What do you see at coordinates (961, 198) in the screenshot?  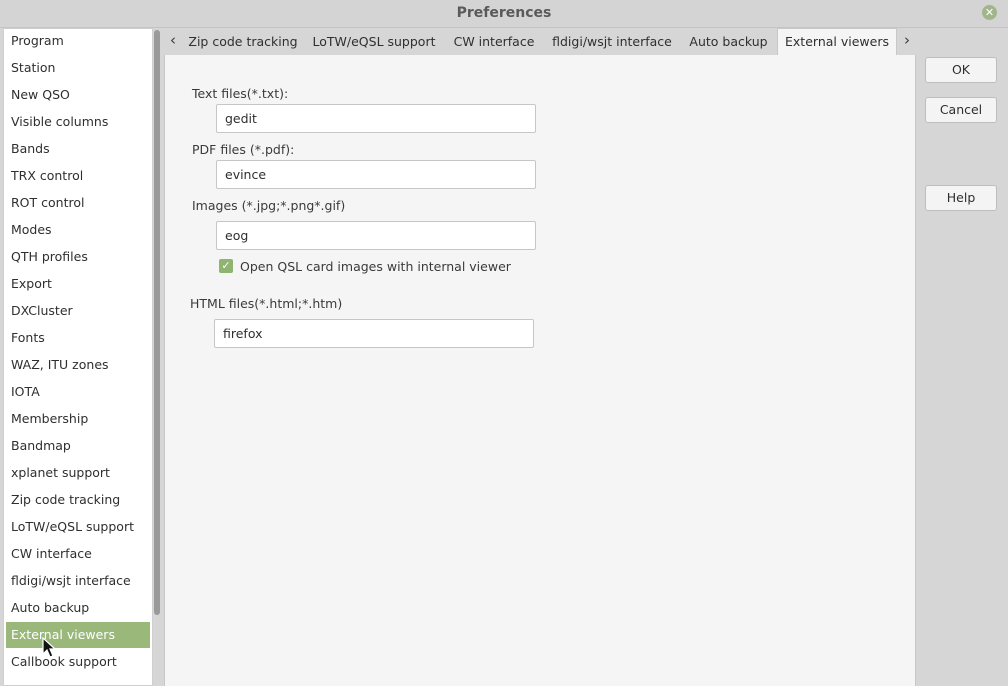 I see `help-button: Help` at bounding box center [961, 198].